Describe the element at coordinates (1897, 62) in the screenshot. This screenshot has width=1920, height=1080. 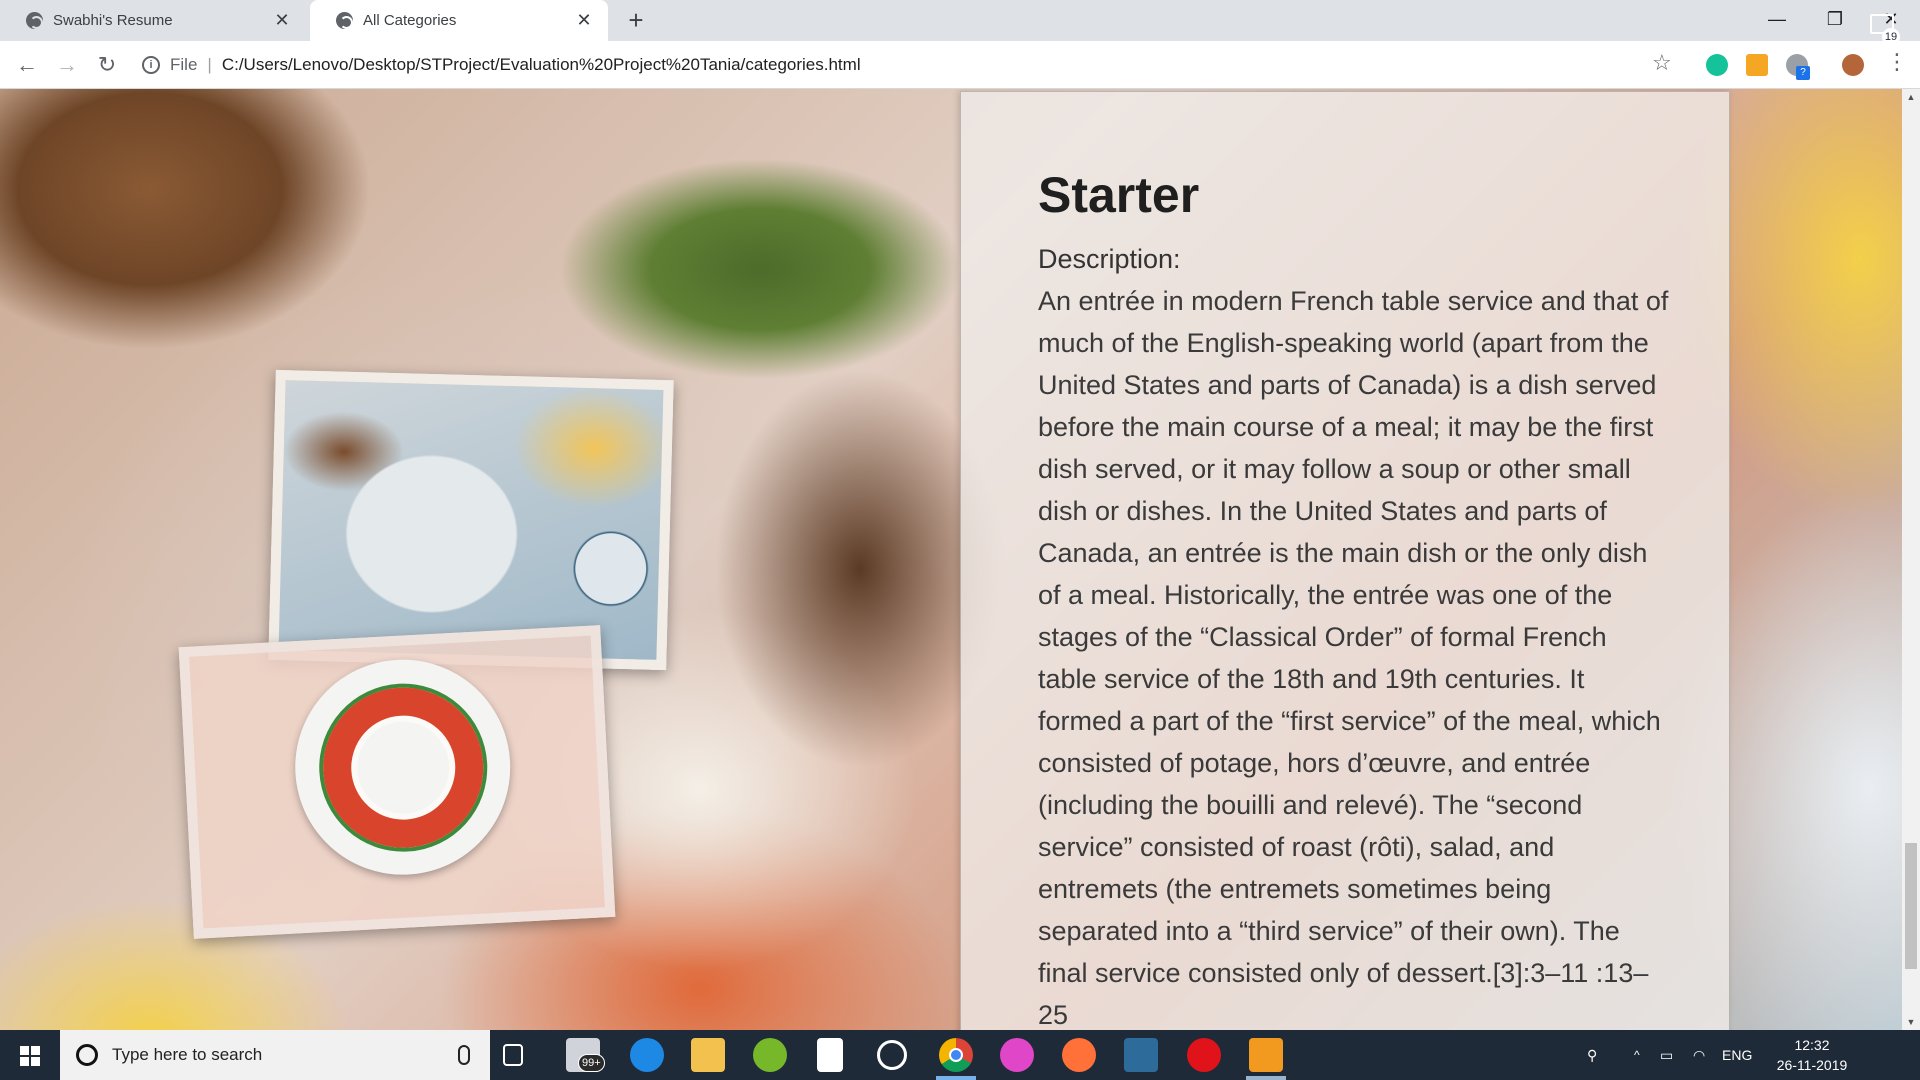
I see `browser-menu-icon: ⋮` at that location.